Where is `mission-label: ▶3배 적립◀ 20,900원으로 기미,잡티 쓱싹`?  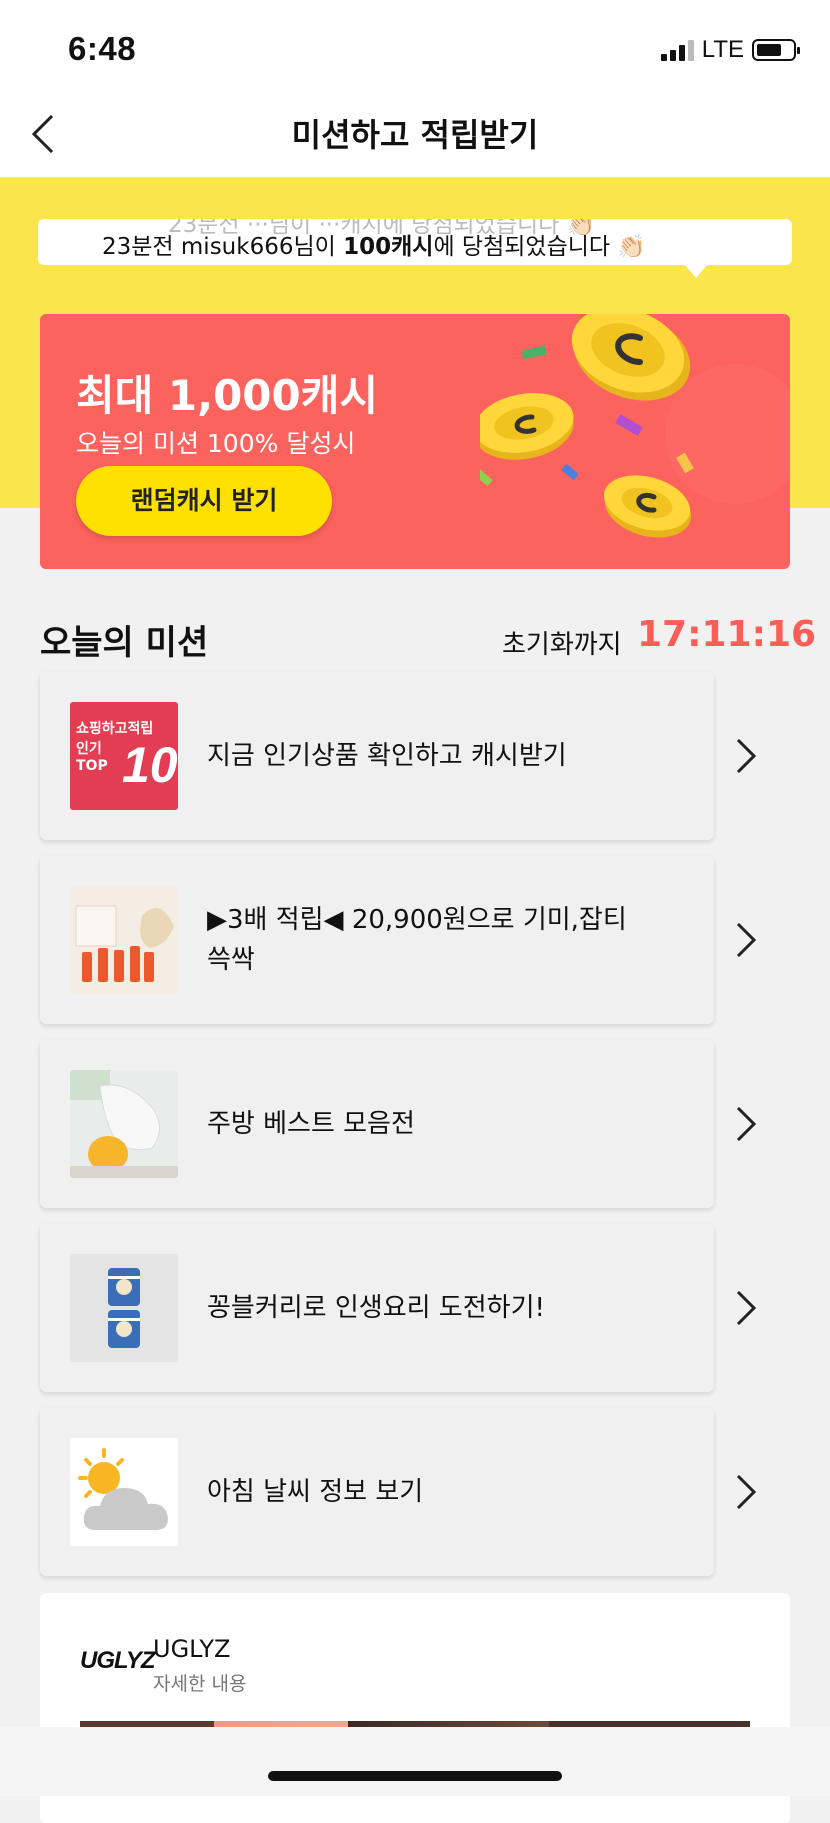 mission-label: ▶3배 적립◀ 20,900원으로 기미,잡티 쓱싹 is located at coordinates (417, 940).